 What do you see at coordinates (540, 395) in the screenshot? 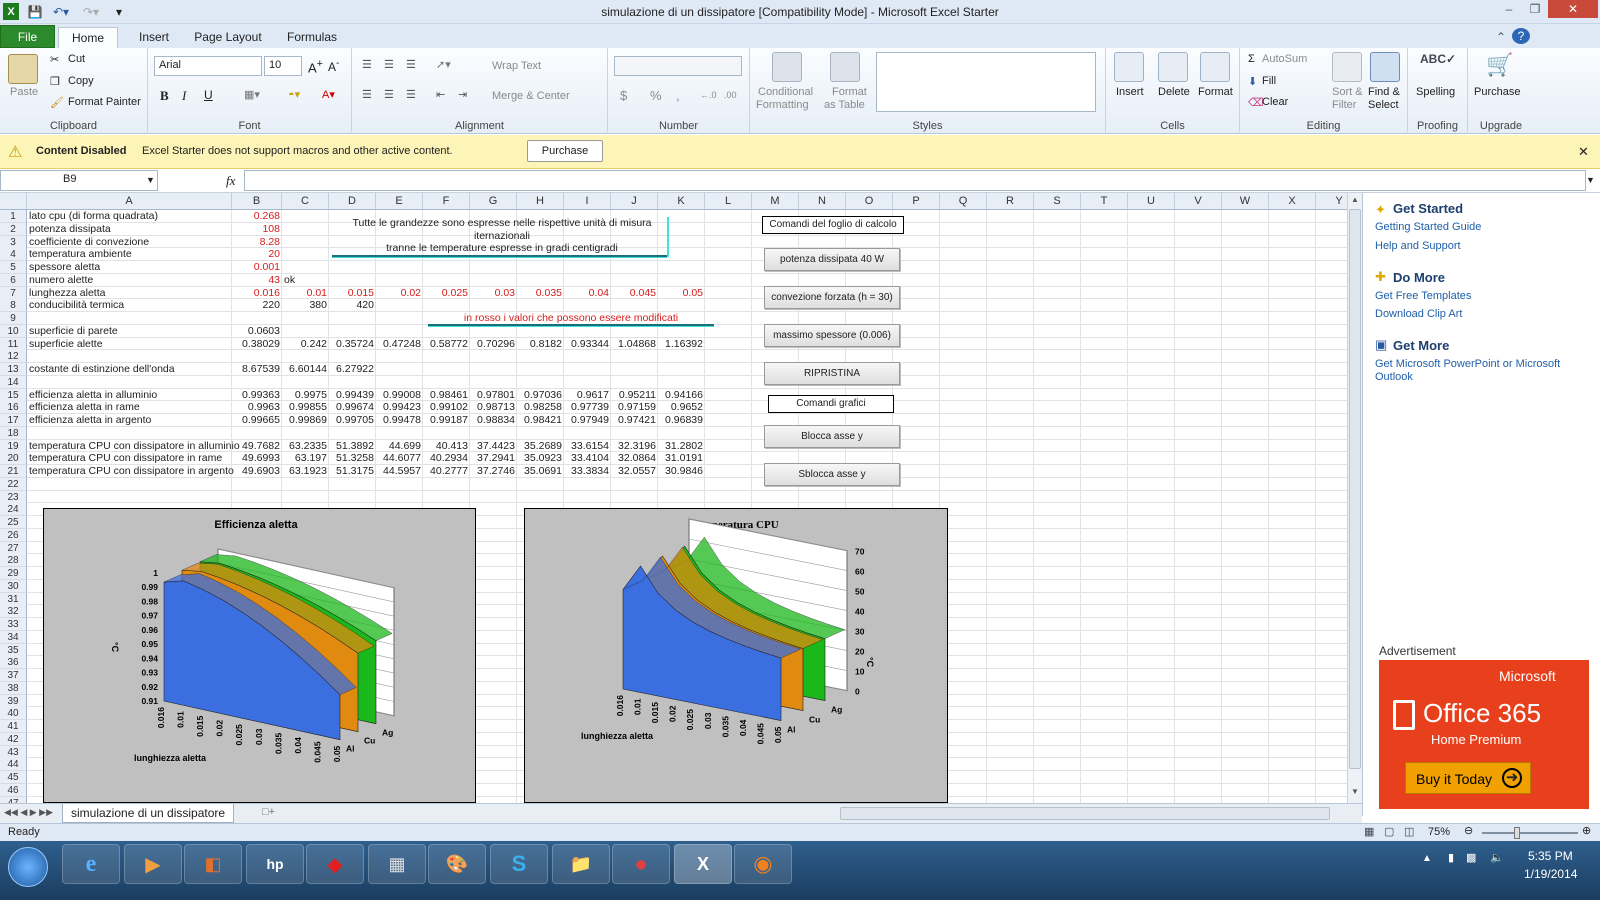
I see `cell-h15: 0.97036` at bounding box center [540, 395].